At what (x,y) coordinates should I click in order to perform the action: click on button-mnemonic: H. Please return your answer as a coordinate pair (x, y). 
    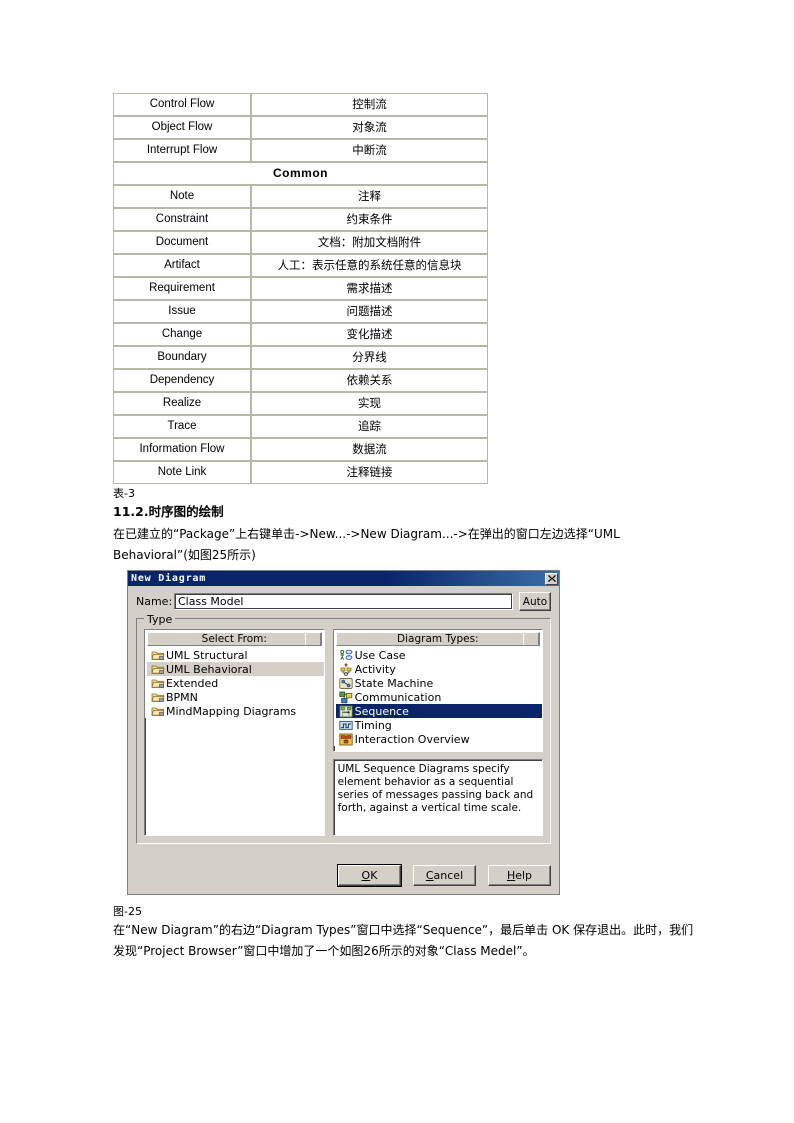
    Looking at the image, I should click on (511, 875).